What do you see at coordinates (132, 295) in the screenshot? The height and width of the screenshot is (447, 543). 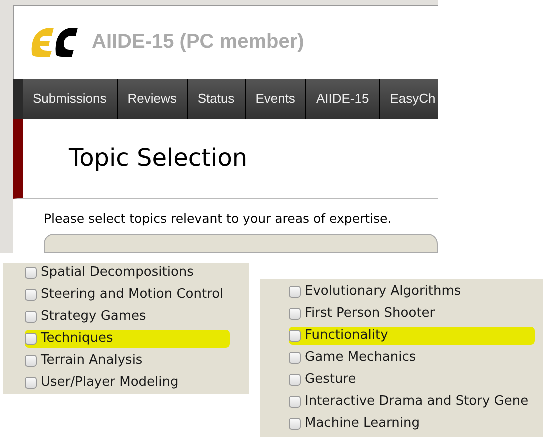 I see `topic-label: Steering and Motion Control` at bounding box center [132, 295].